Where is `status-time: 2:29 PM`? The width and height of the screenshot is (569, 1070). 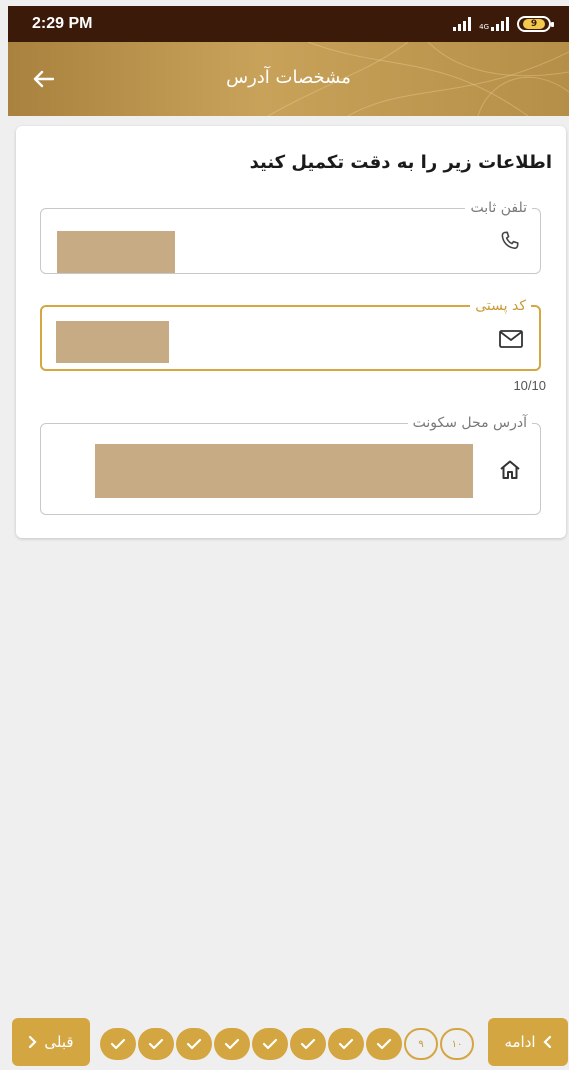
status-time: 2:29 PM is located at coordinates (62, 23).